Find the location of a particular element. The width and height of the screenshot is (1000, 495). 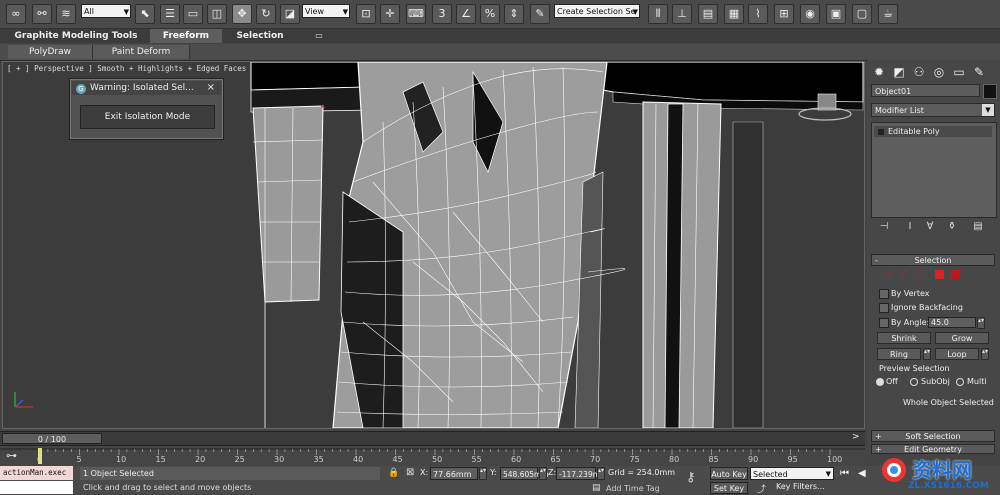

polydraw-panel: PolyDraw is located at coordinates (50, 52).